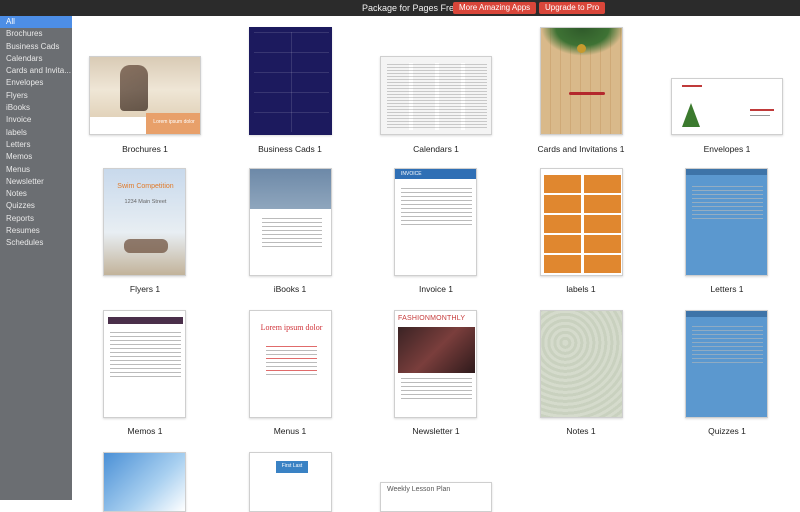 Image resolution: width=800 pixels, height=512 pixels. I want to click on template-thumbnail-memos, so click(144, 364).